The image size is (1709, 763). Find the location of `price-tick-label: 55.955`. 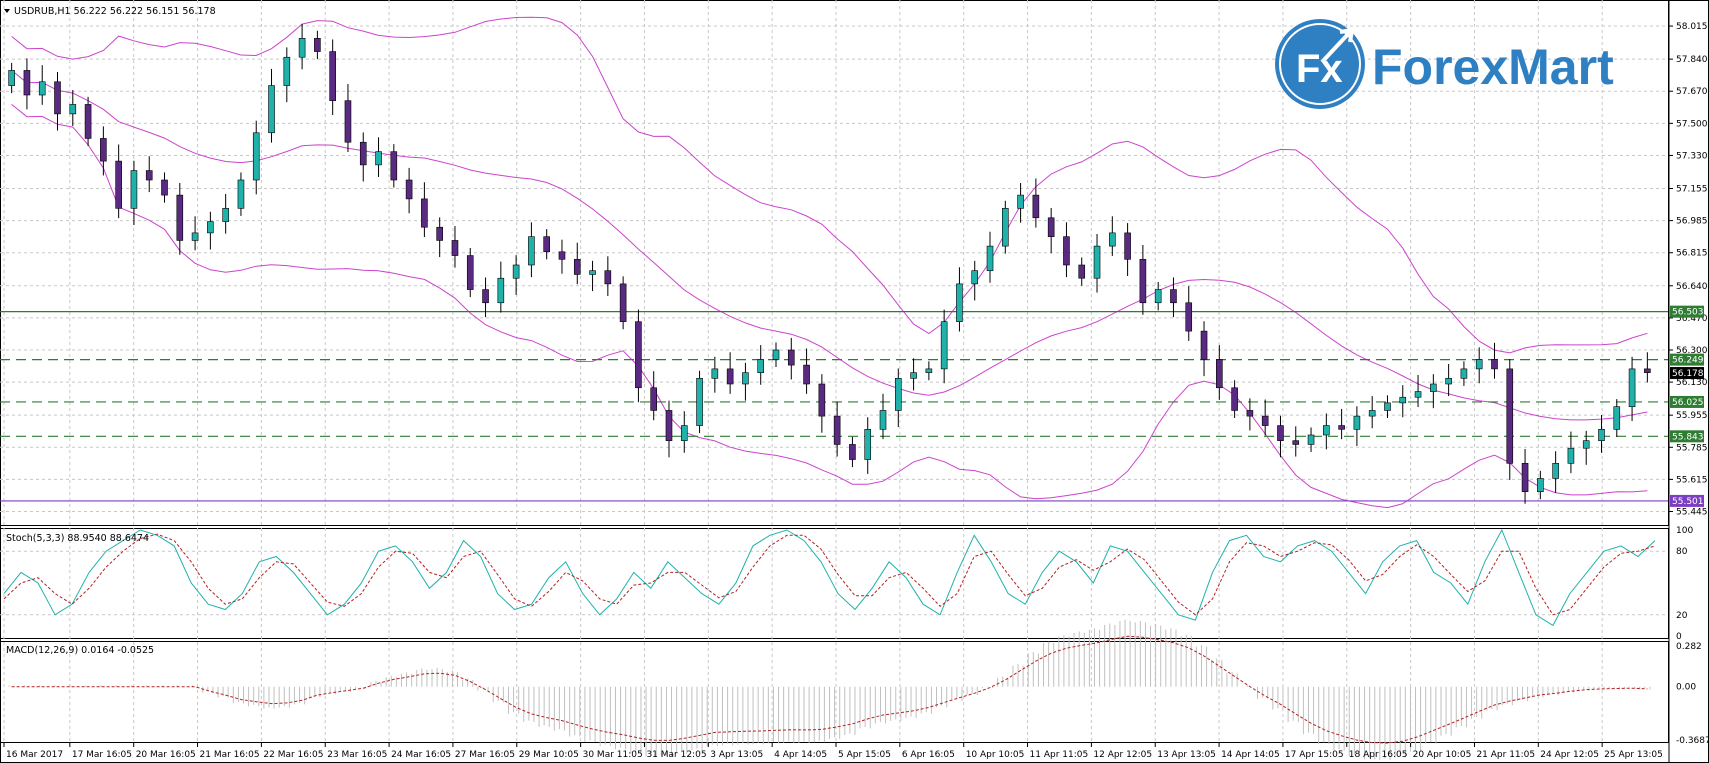

price-tick-label: 55.955 is located at coordinates (1692, 416).